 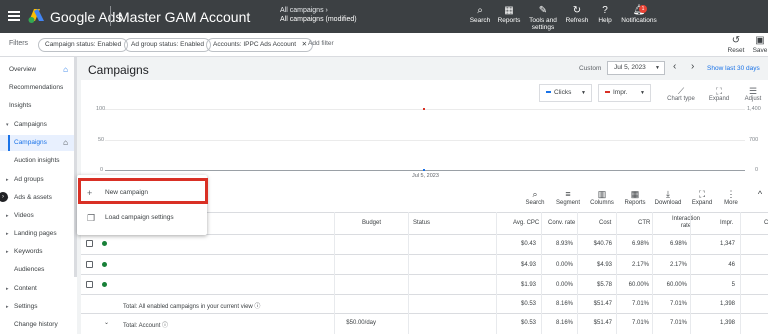 What do you see at coordinates (106, 322) in the screenshot?
I see `total-account-expand-icon: ⌄` at bounding box center [106, 322].